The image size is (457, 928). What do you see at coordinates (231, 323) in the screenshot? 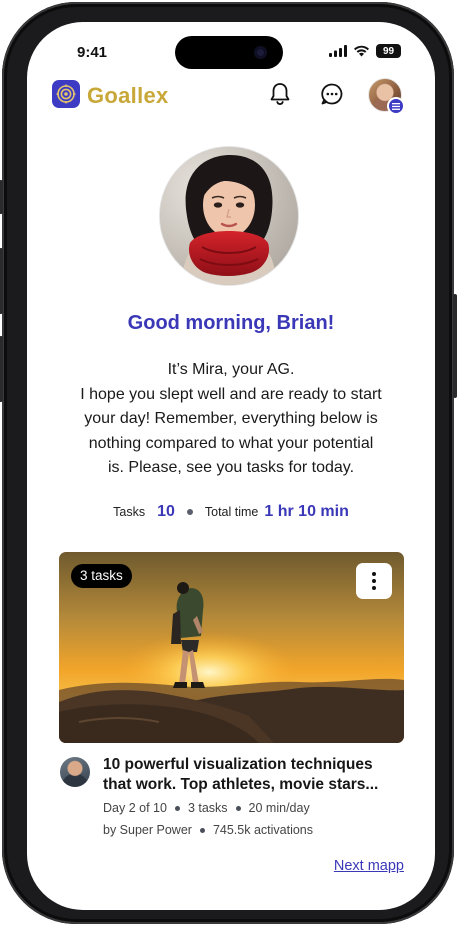
I see `greeting-heading: Good morning, Brian!` at bounding box center [231, 323].